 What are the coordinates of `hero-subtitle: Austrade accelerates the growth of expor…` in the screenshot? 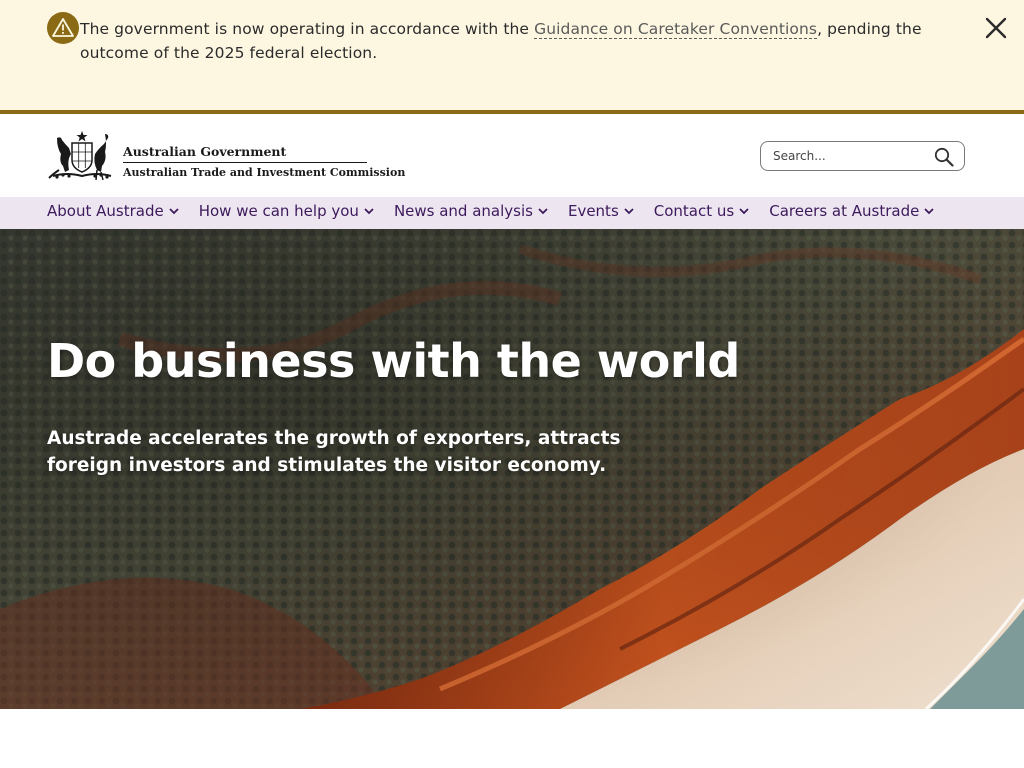 It's located at (334, 452).